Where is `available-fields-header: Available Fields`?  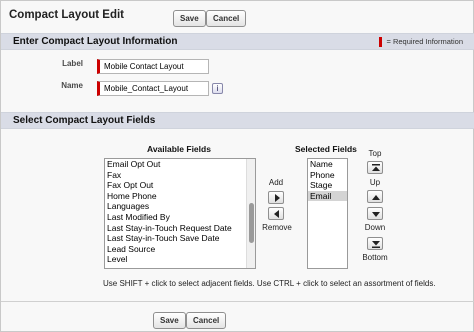 available-fields-header: Available Fields is located at coordinates (179, 149).